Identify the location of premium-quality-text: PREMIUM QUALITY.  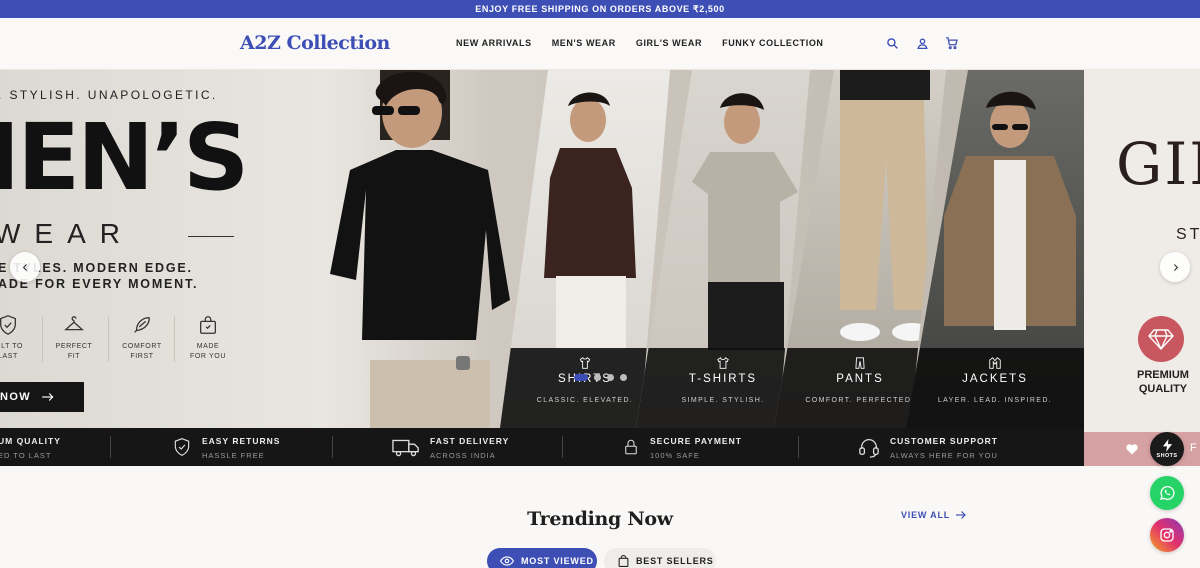
(1163, 382).